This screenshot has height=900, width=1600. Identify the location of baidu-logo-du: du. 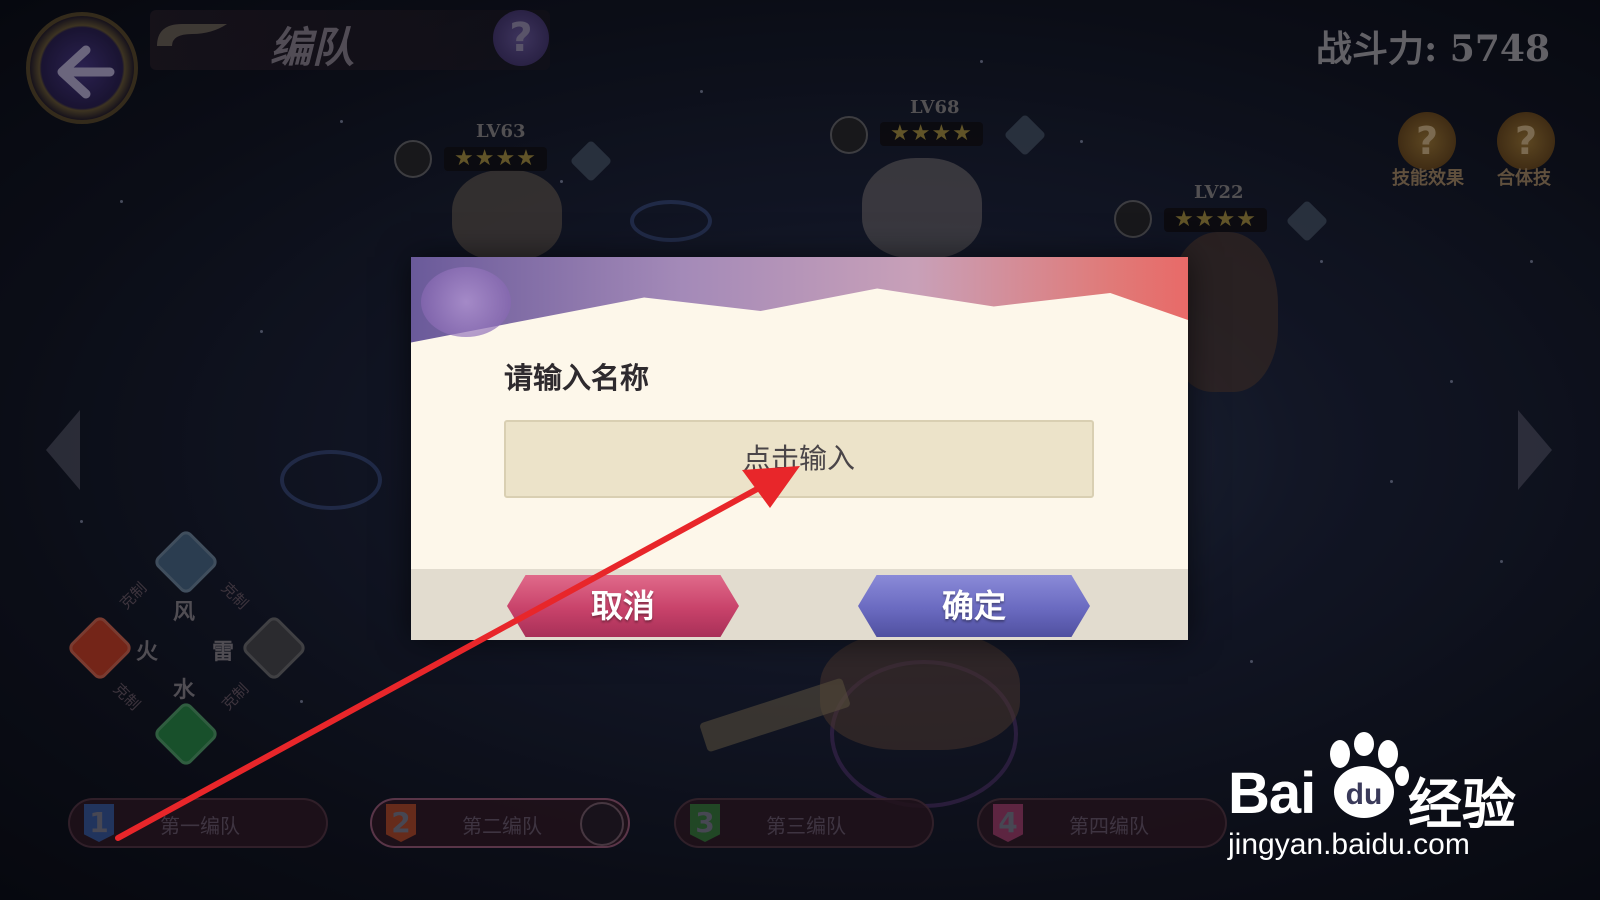
(1364, 794).